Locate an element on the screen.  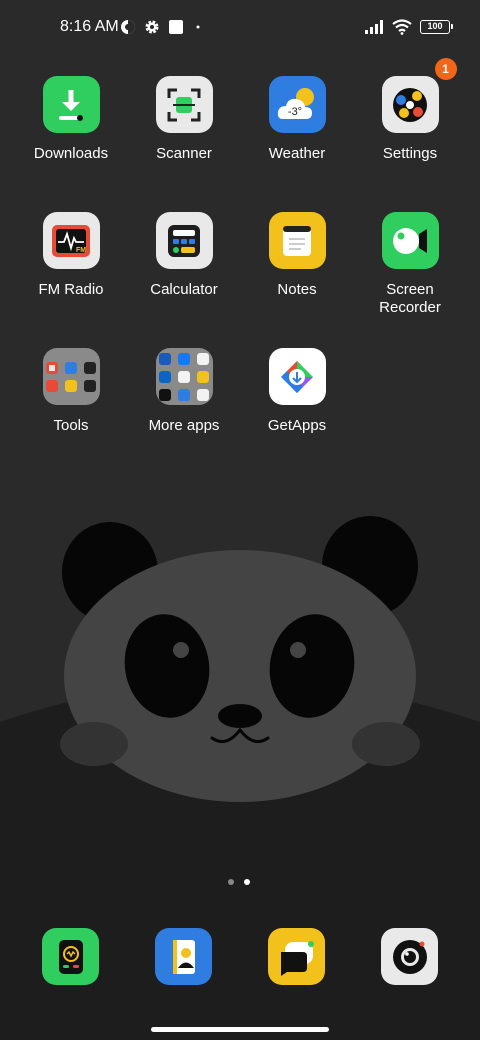
contacts-icon is located at coordinates (183, 956).